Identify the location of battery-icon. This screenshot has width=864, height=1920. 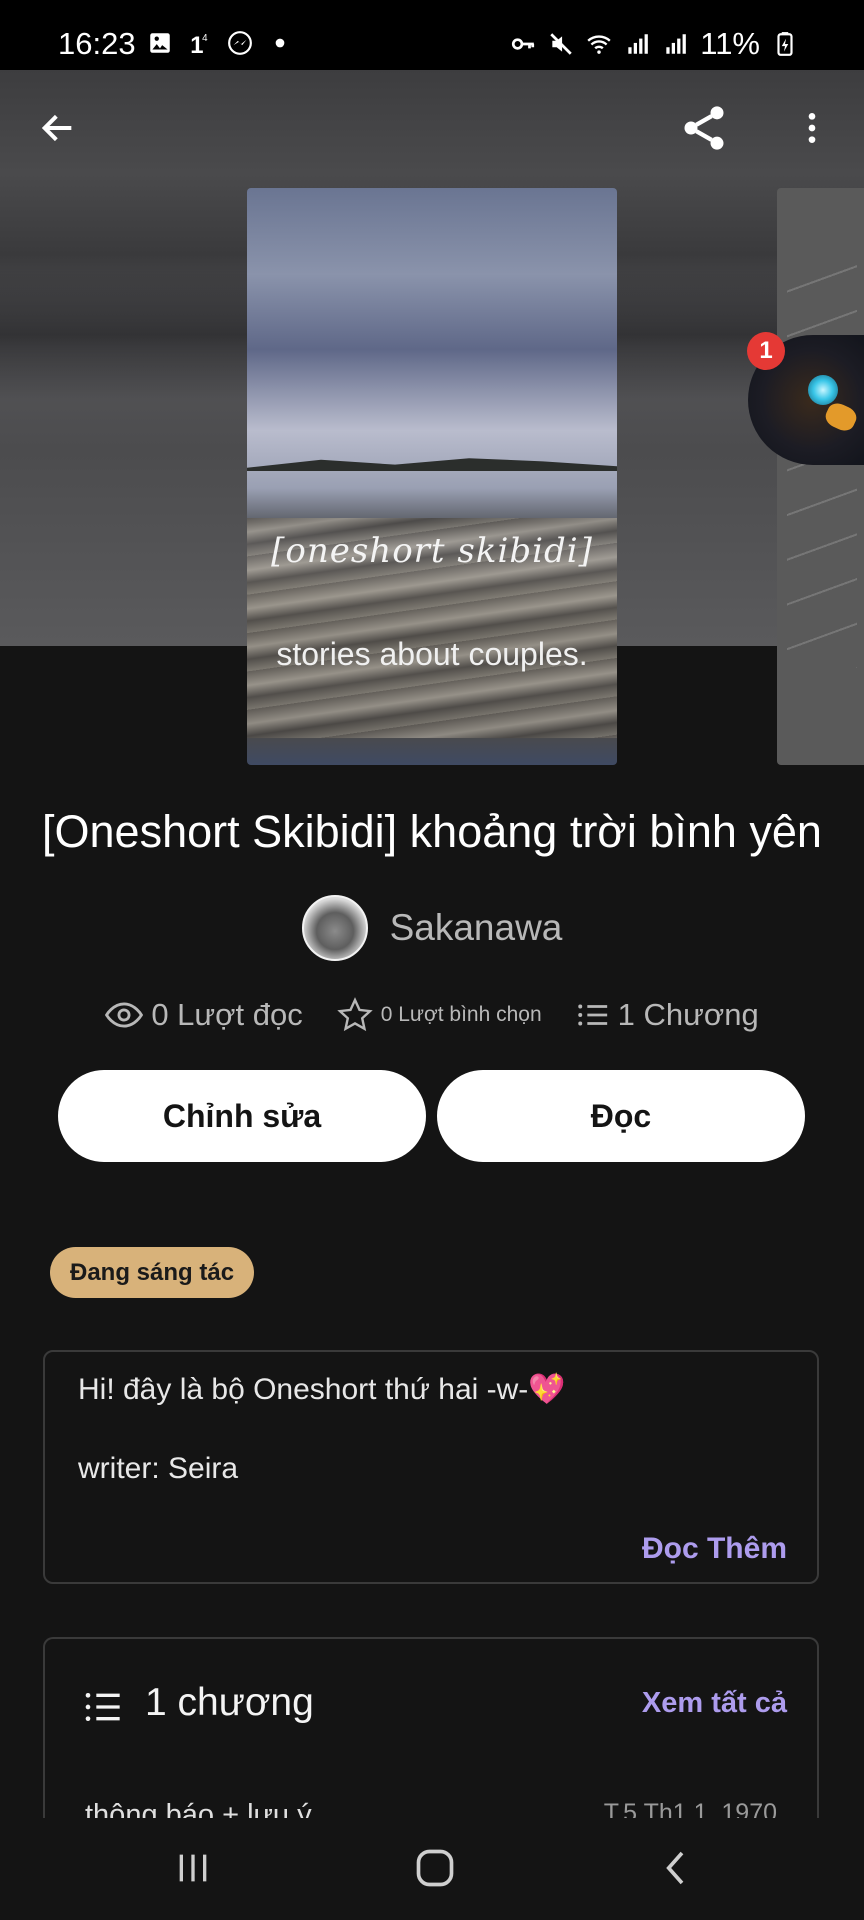
(785, 44).